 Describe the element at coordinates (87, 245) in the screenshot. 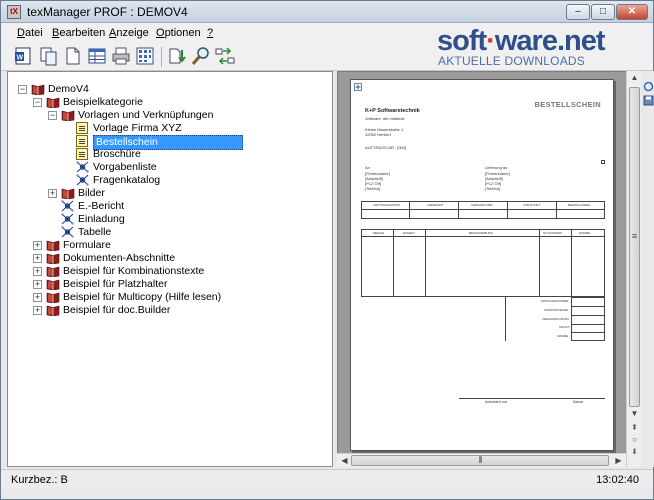

I see `tree-item-label: Formulare` at that location.